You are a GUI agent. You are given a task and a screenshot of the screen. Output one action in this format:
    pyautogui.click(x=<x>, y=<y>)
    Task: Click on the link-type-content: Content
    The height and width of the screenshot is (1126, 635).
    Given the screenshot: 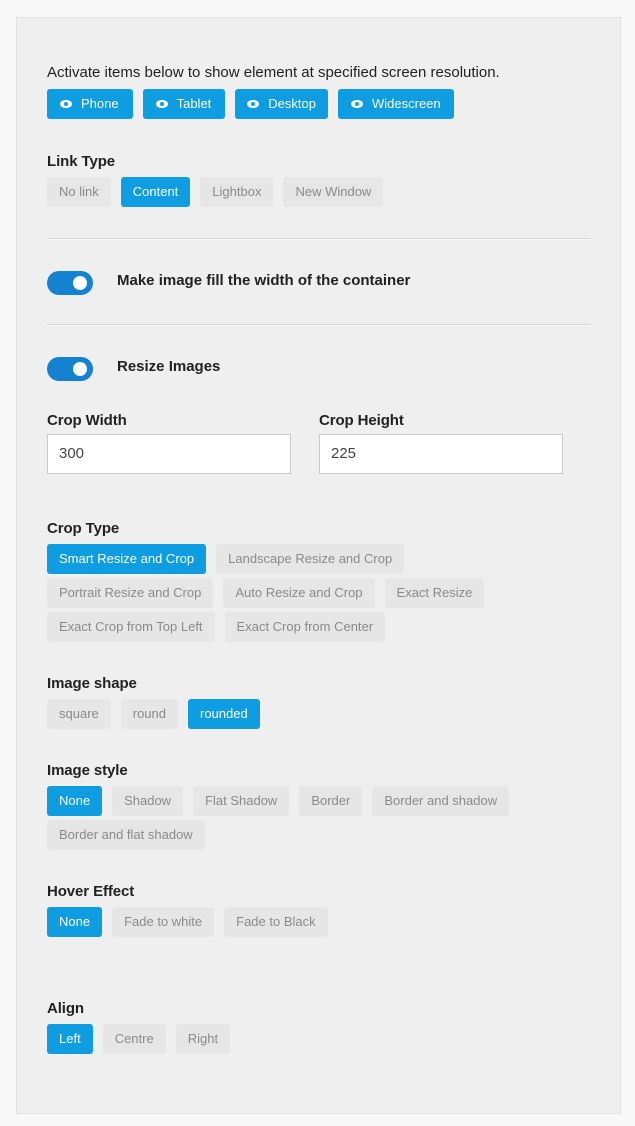 What is the action you would take?
    pyautogui.click(x=155, y=192)
    